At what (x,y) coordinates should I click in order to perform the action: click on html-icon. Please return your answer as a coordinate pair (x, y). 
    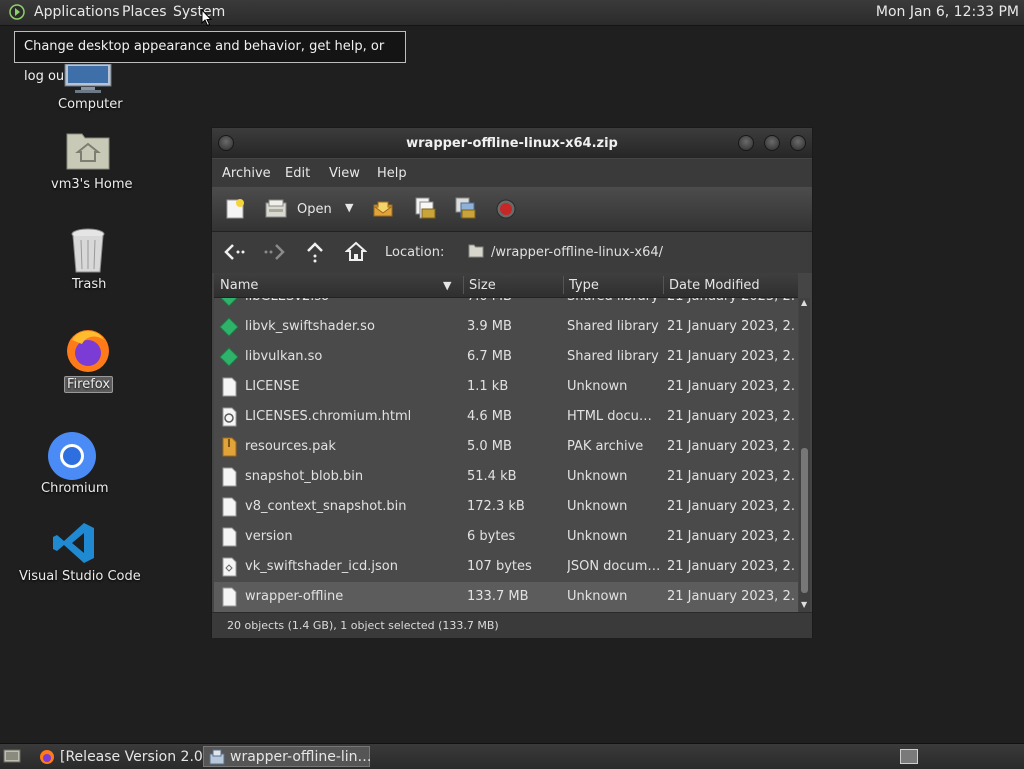
    Looking at the image, I should click on (229, 417).